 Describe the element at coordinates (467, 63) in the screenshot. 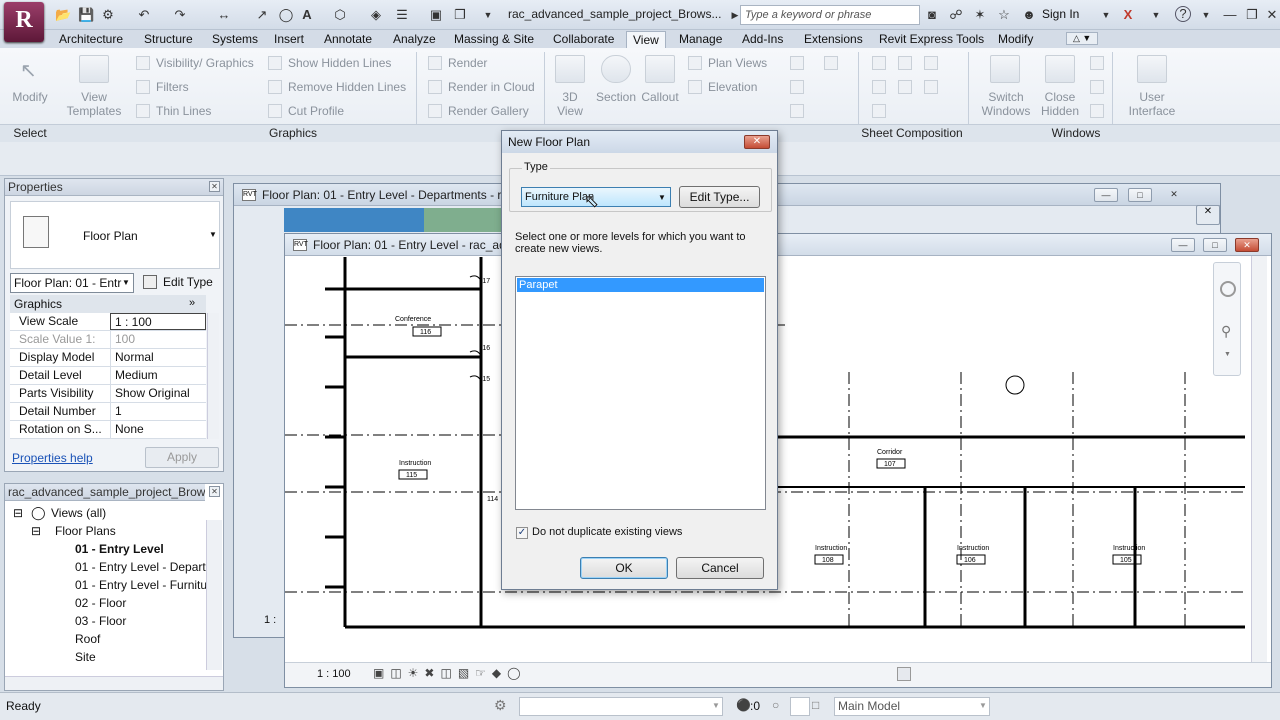

I see `render-button: Render` at that location.